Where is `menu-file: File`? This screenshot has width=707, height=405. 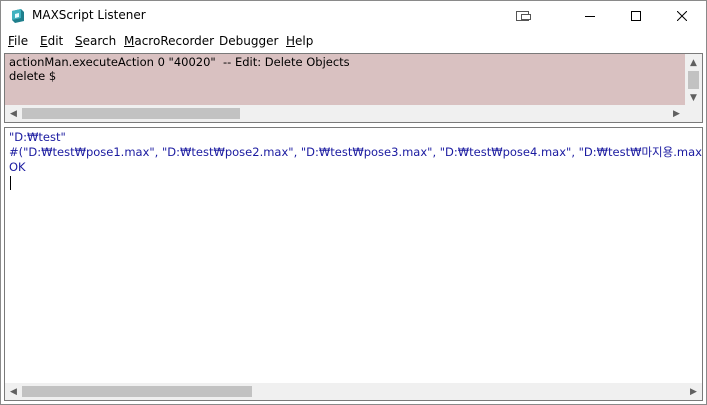 menu-file: File is located at coordinates (18, 41).